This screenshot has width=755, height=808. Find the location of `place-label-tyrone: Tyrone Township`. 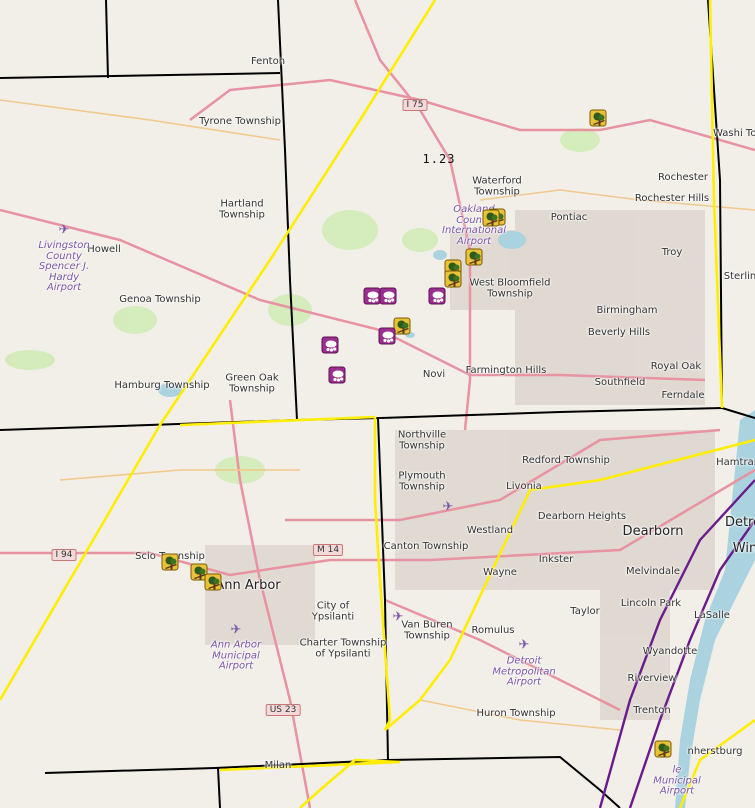

place-label-tyrone: Tyrone Township is located at coordinates (240, 121).